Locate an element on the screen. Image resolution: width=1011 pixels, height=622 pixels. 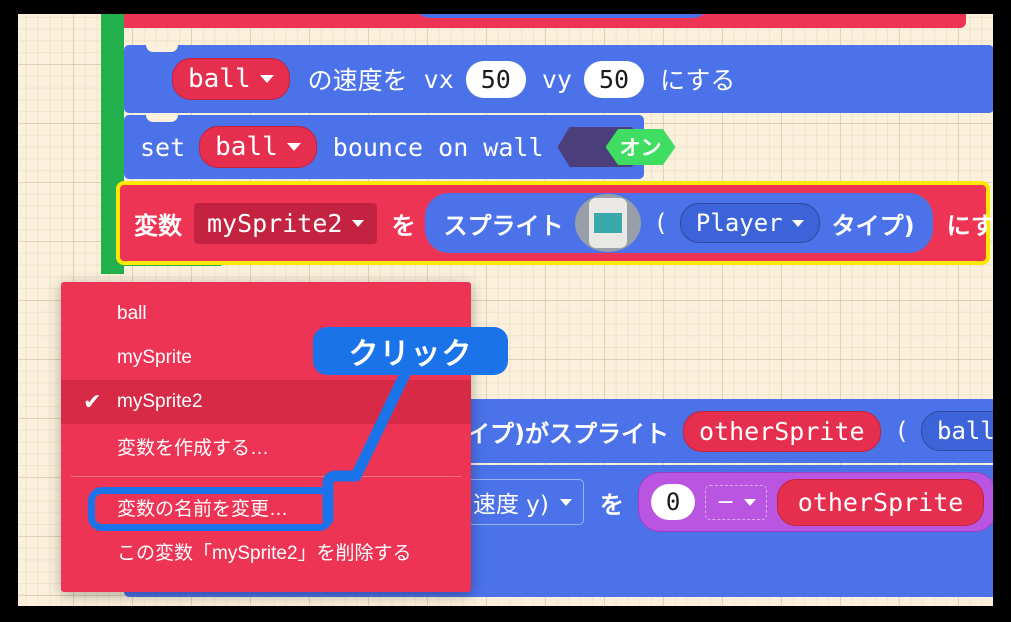
dropdown-sprite-ball-label: ball is located at coordinates (219, 79).